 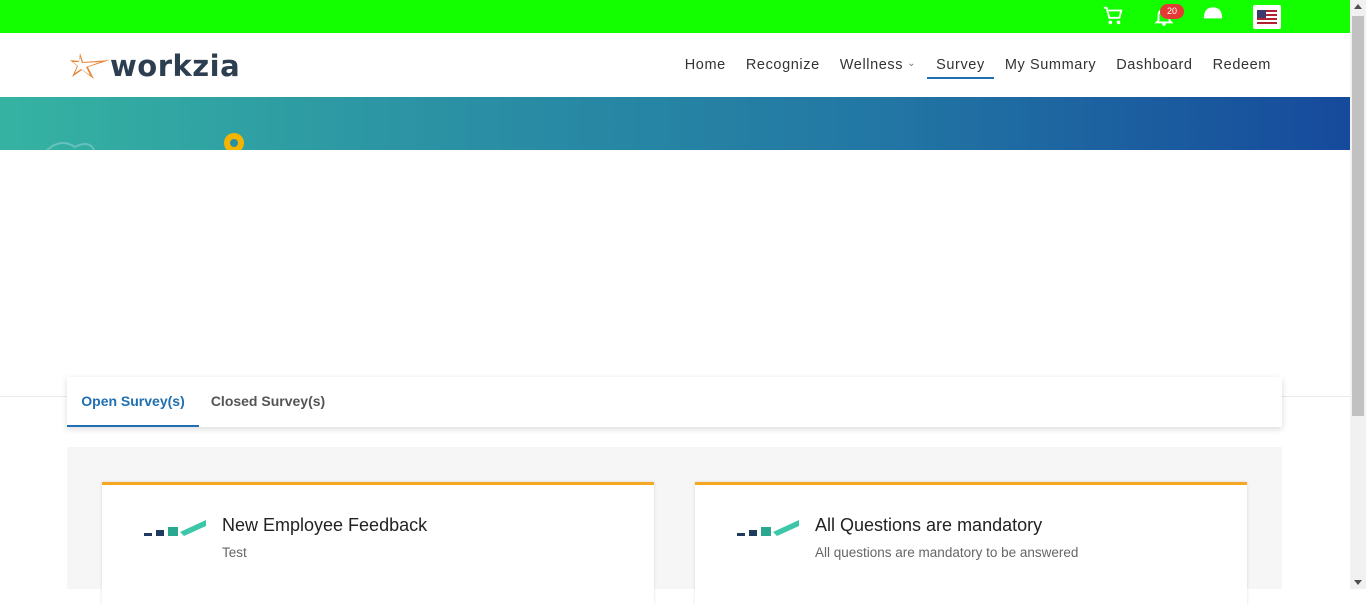 I want to click on scroll-down-arrow-icon, so click(x=1358, y=582).